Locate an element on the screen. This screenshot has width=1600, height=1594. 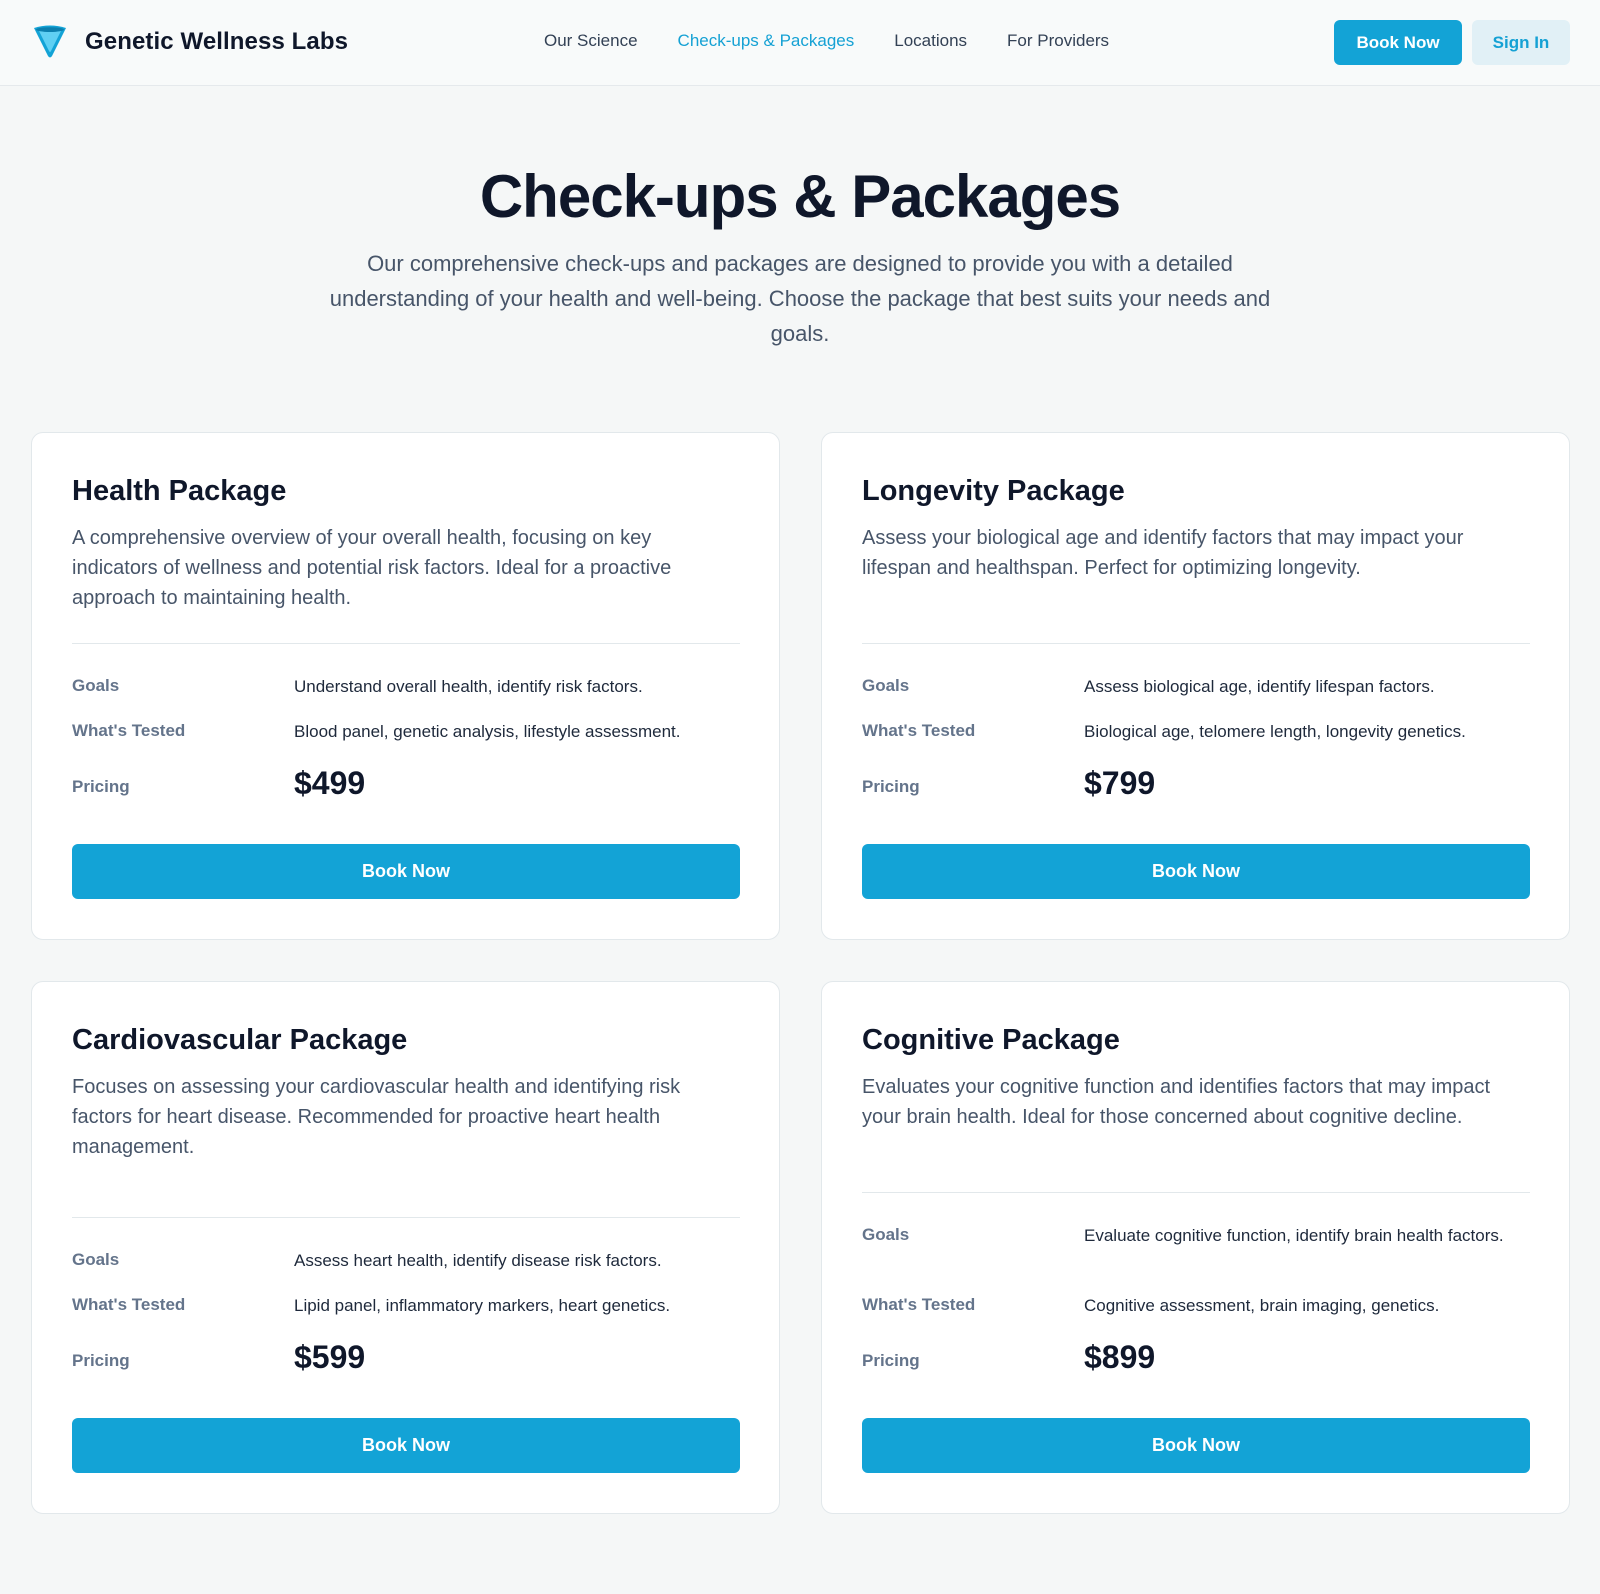
nav-locations: Locations is located at coordinates (930, 41).